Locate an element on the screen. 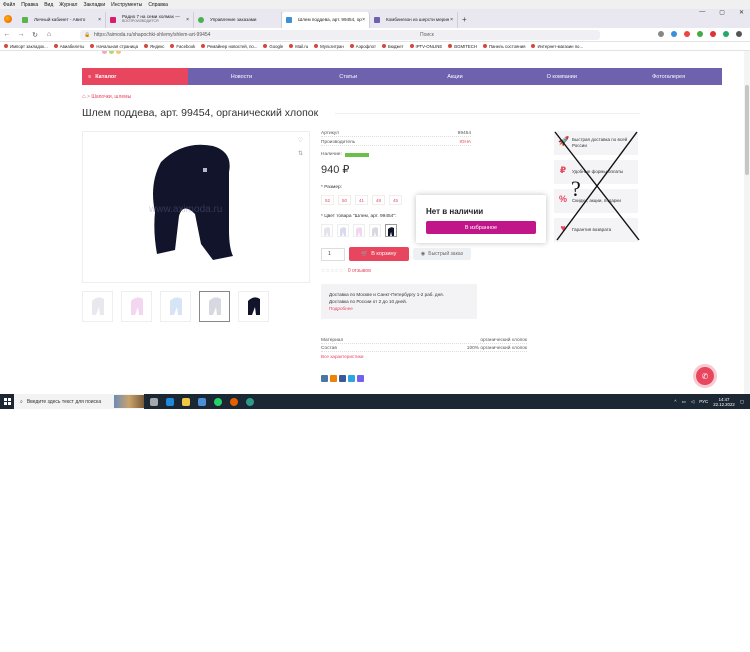 This screenshot has height=652, width=750. taskbar-search: ⌕ Введите здесь текст для поиска is located at coordinates (79, 401).